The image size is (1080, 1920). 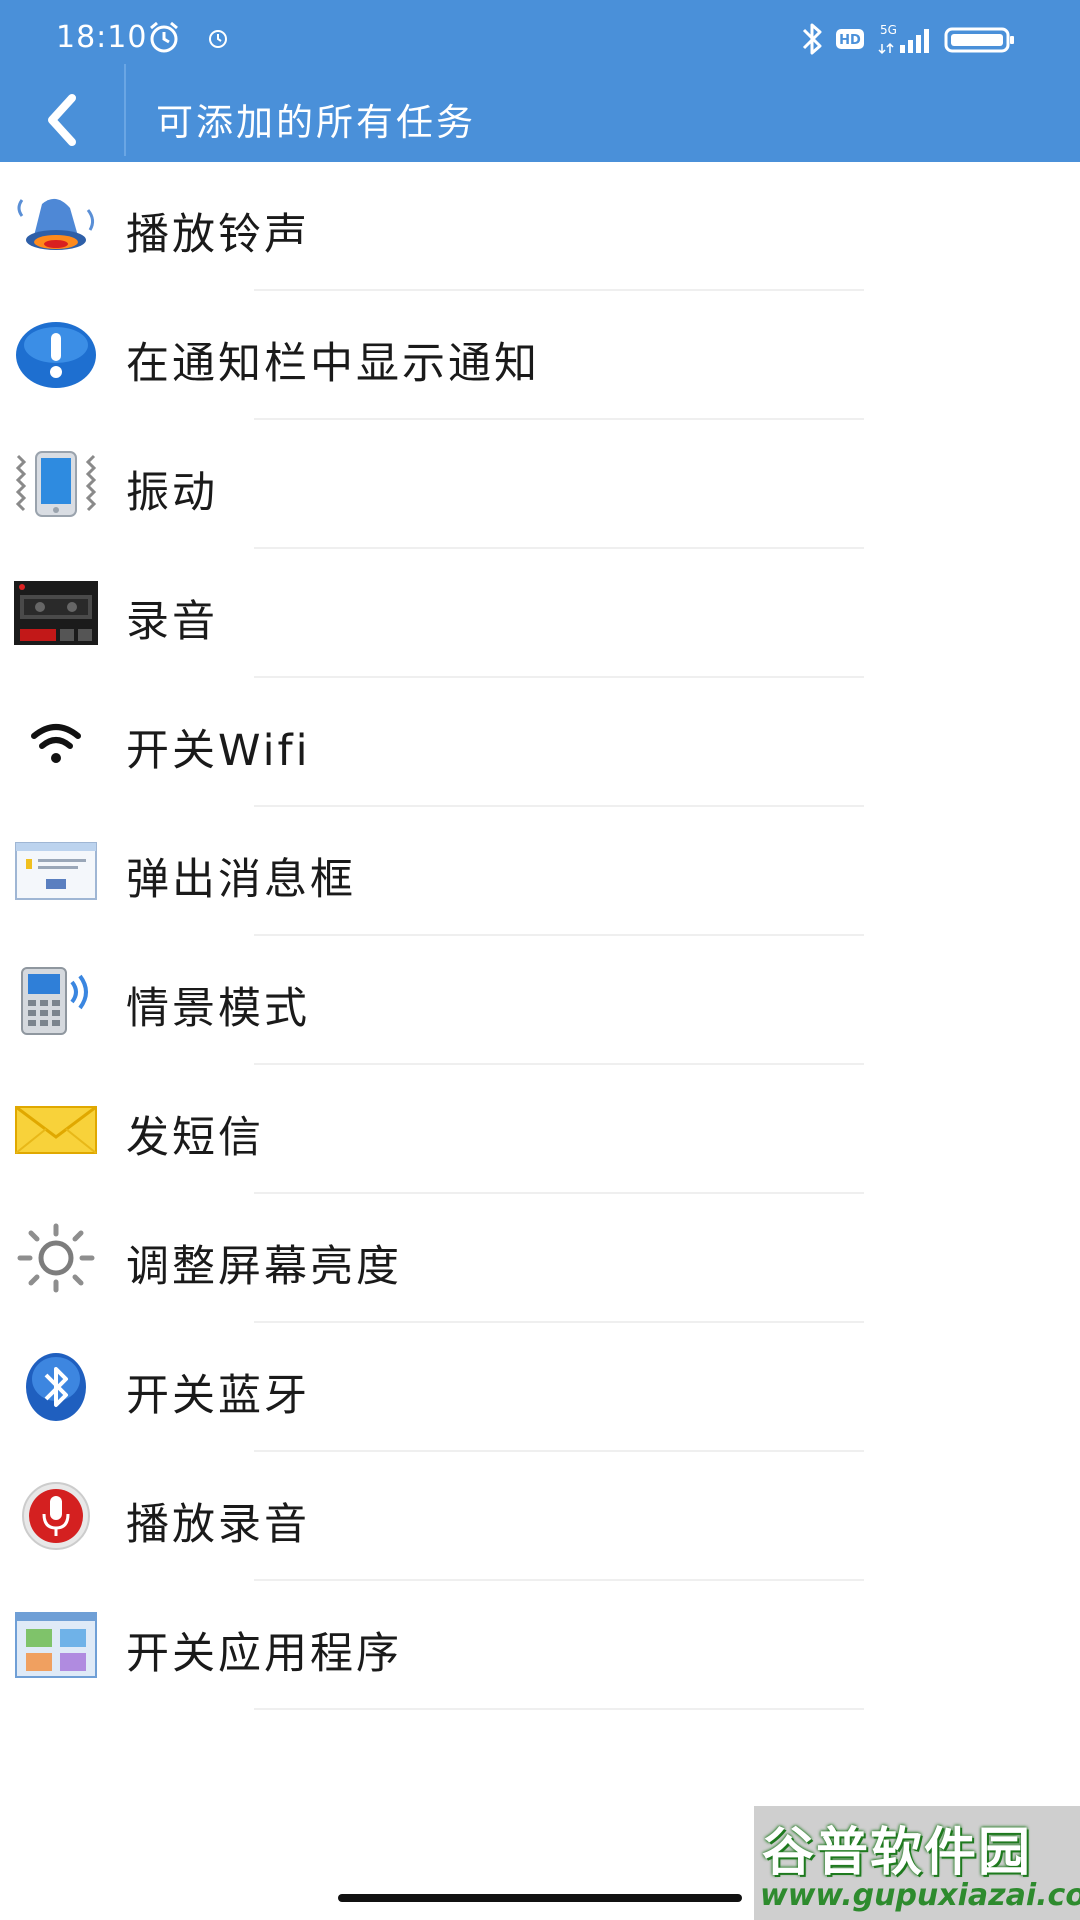 I want to click on wifi-icon, so click(x=56, y=742).